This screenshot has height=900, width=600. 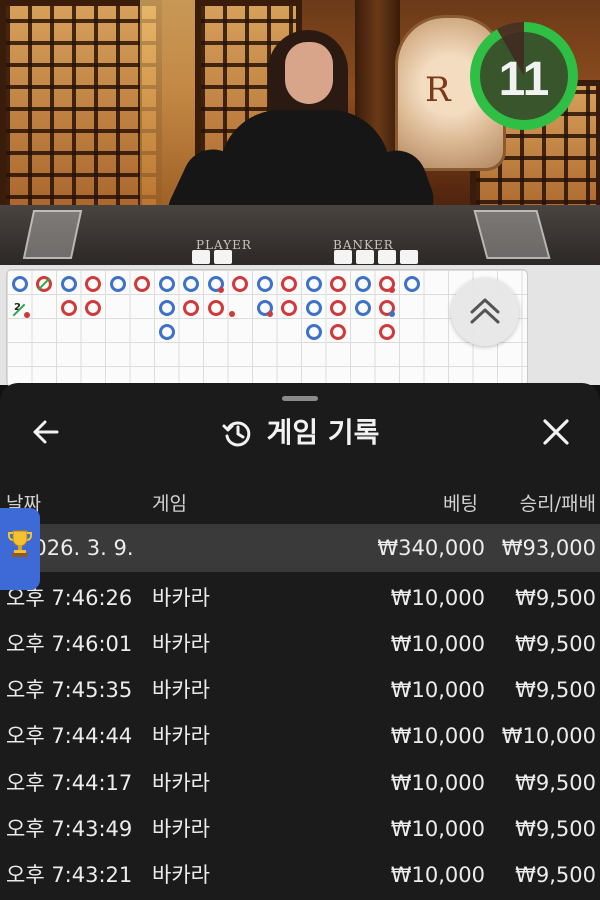 What do you see at coordinates (69, 644) in the screenshot?
I see `row-time: 오후 7:46:01` at bounding box center [69, 644].